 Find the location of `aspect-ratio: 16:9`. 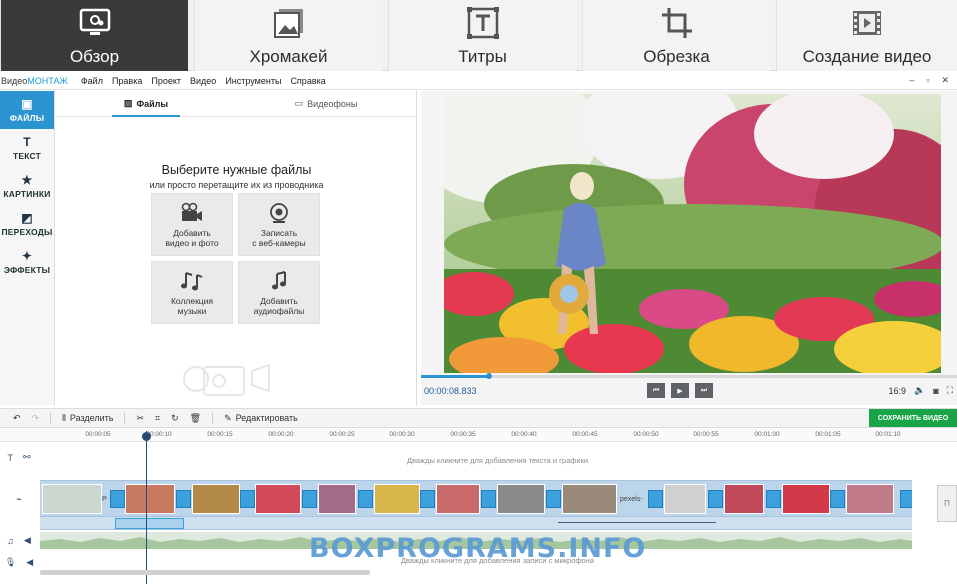

aspect-ratio: 16:9 is located at coordinates (898, 391).